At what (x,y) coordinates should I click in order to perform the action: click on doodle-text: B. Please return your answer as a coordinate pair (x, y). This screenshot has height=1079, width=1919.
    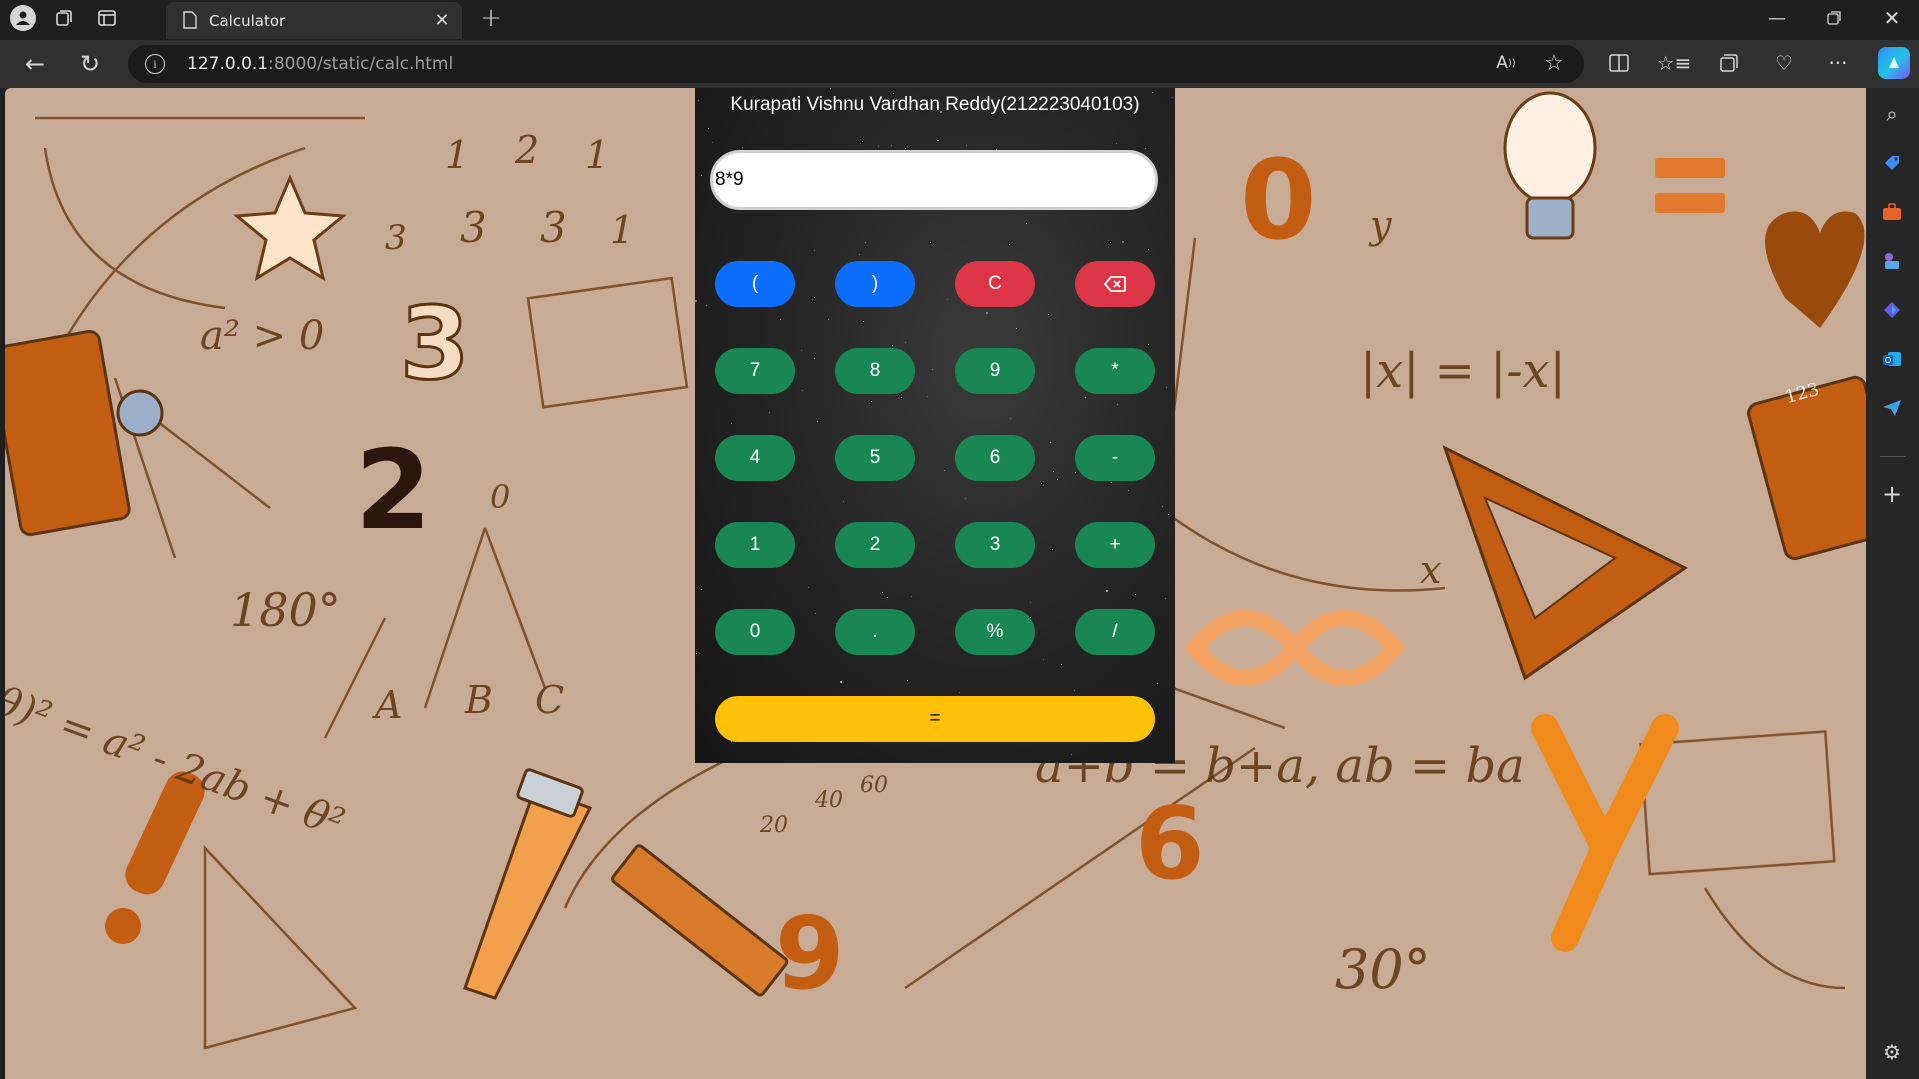
    Looking at the image, I should click on (479, 700).